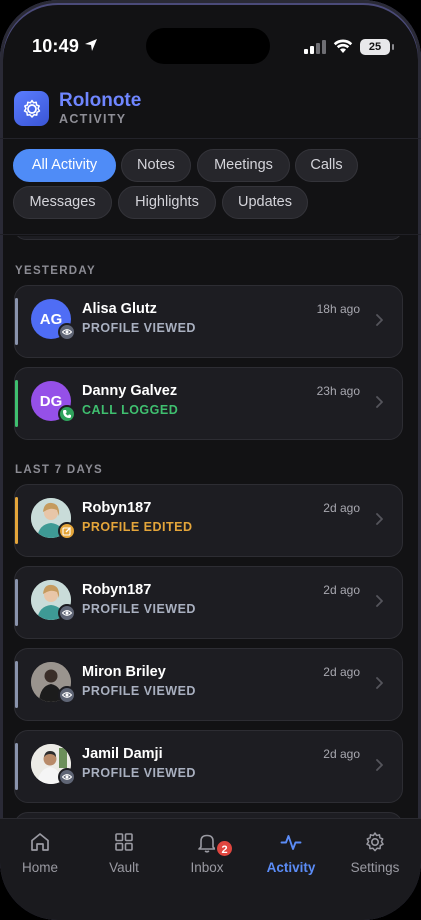 This screenshot has height=920, width=421. What do you see at coordinates (343, 46) in the screenshot?
I see `wifi-icon` at bounding box center [343, 46].